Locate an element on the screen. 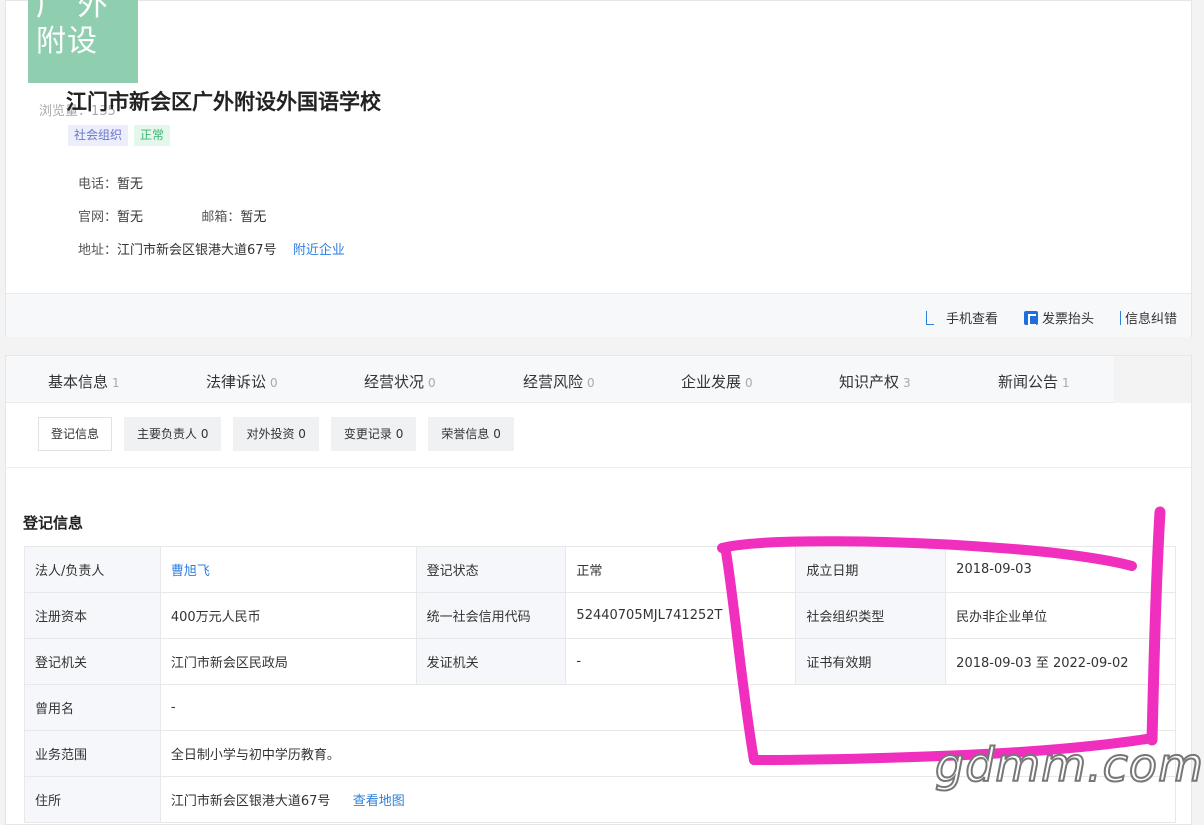  phone-label: 电话： is located at coordinates (98, 184).